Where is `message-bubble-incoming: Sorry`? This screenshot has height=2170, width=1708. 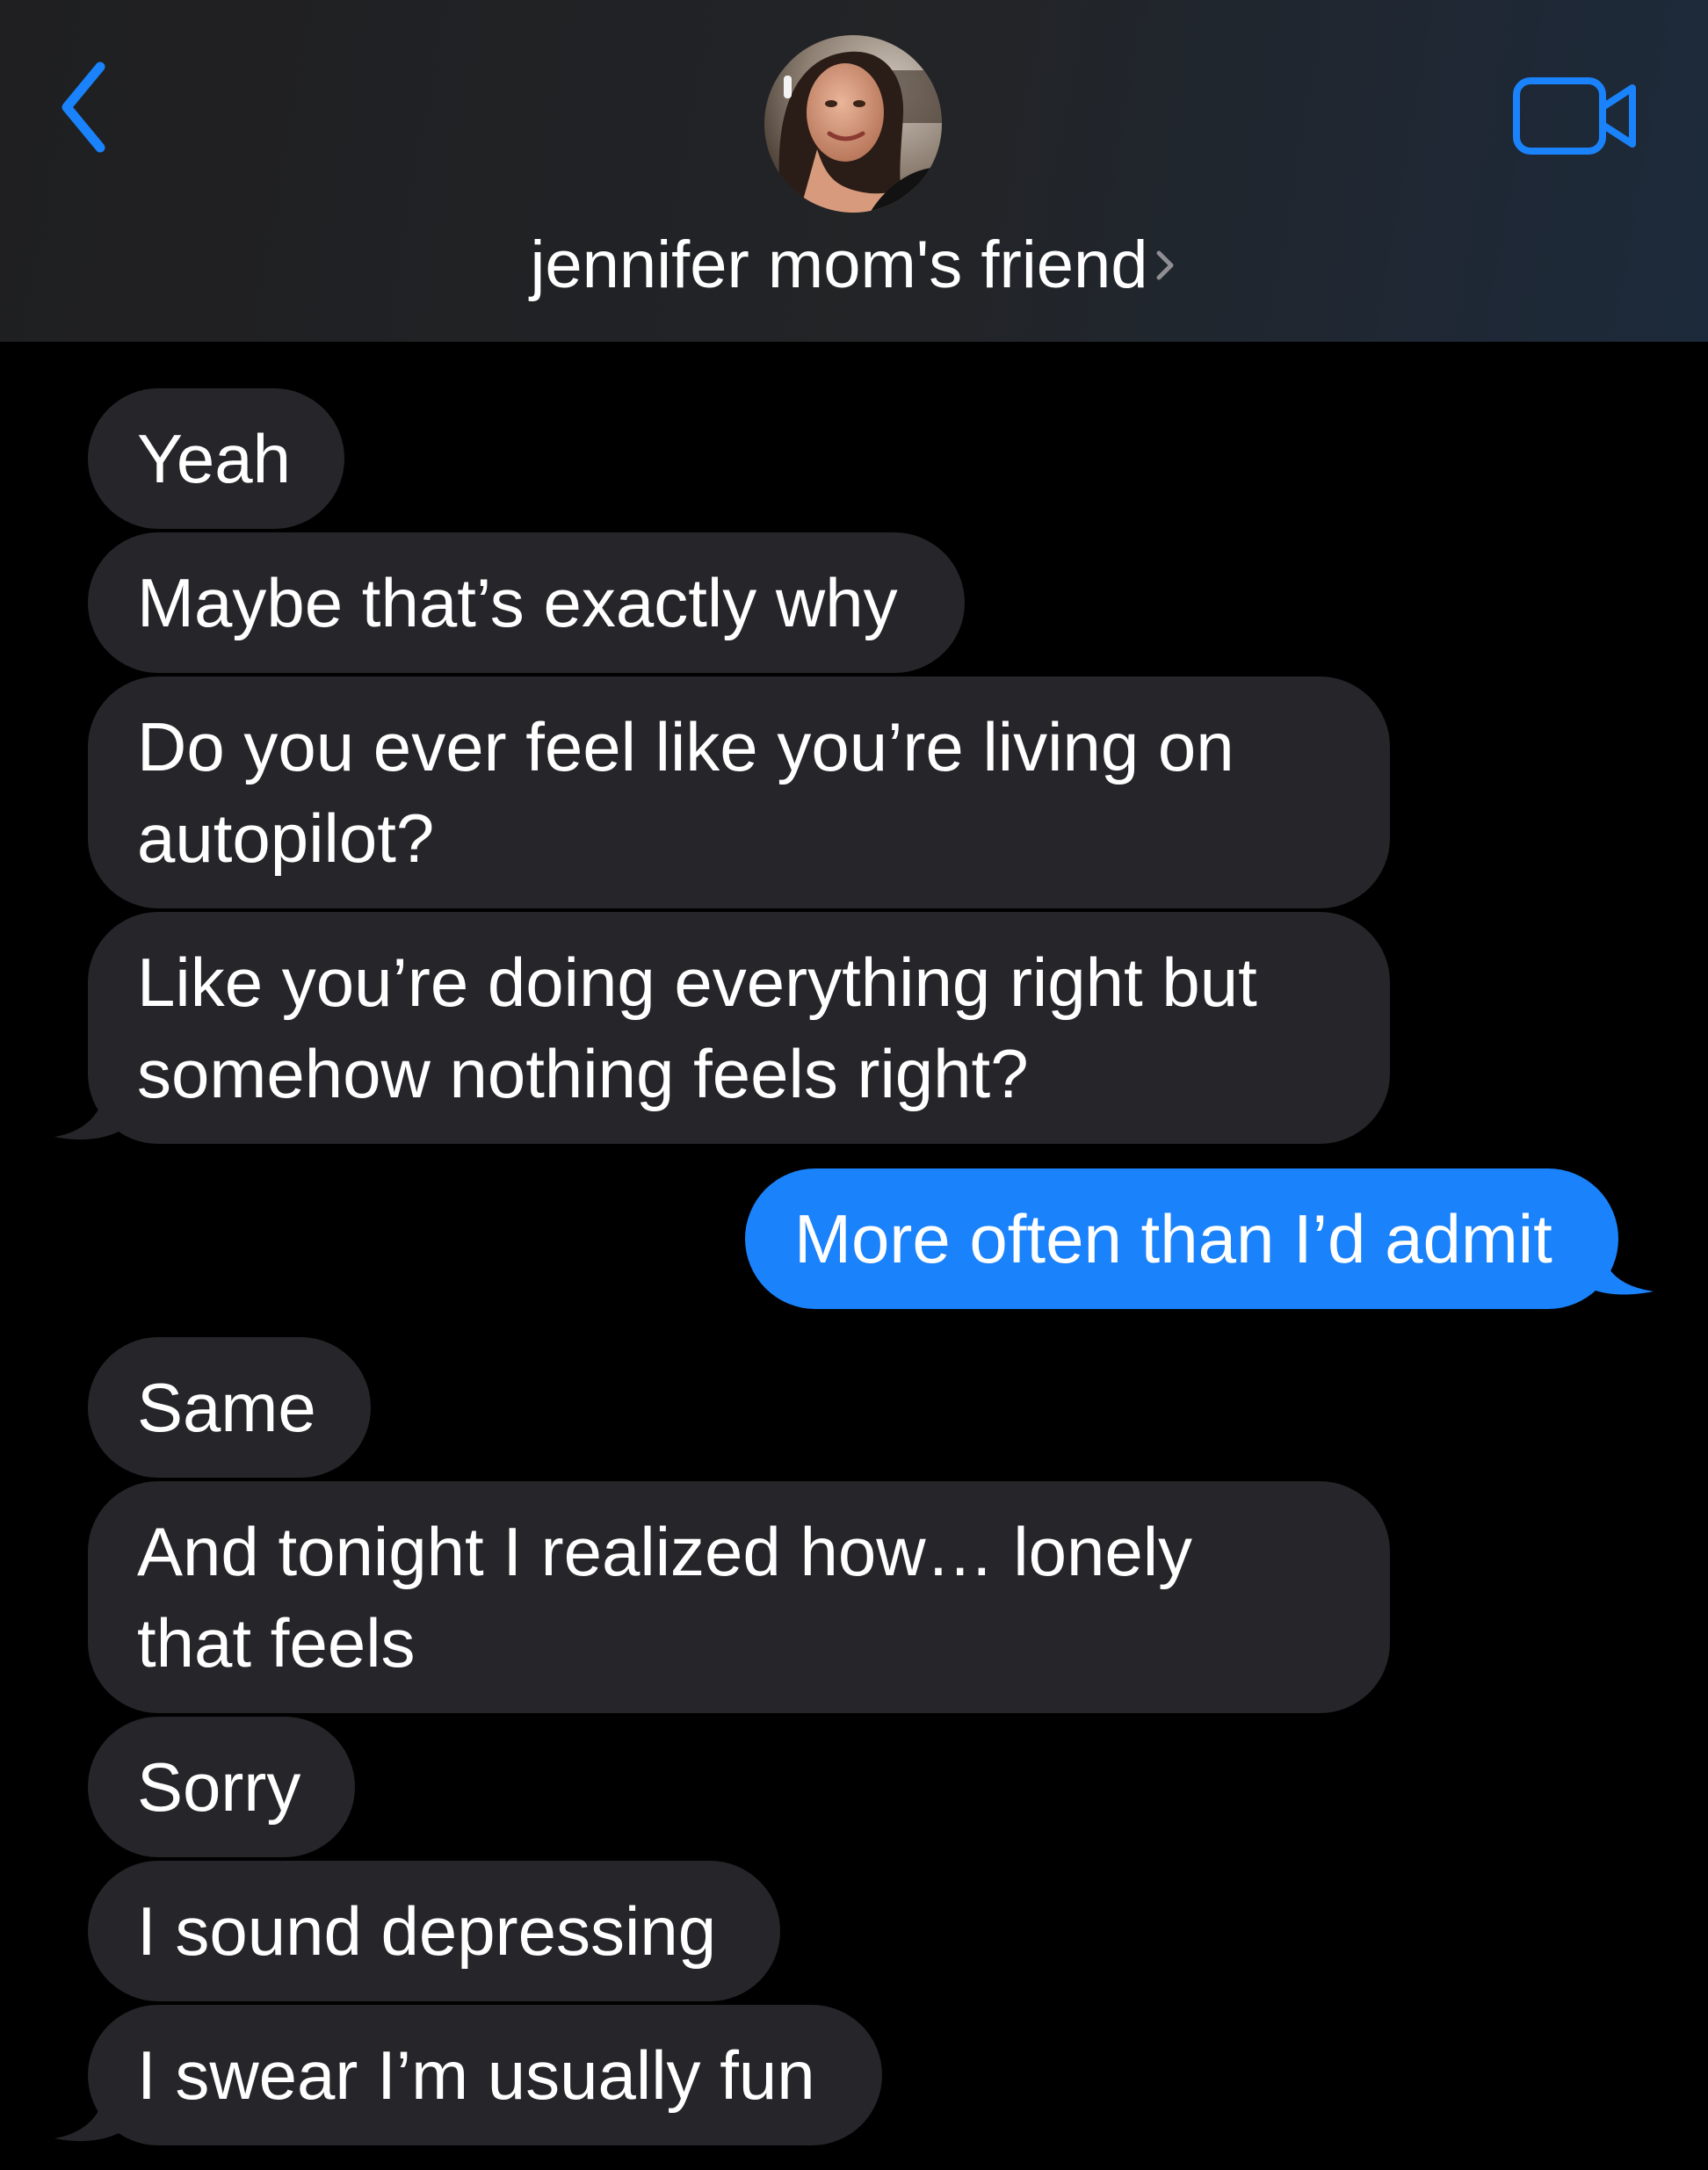
message-bubble-incoming: Sorry is located at coordinates (221, 1787).